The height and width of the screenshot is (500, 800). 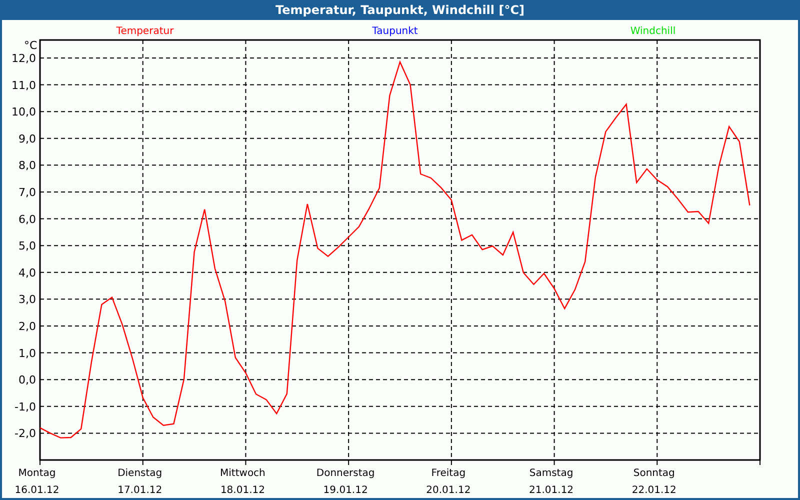 What do you see at coordinates (27, 380) in the screenshot?
I see `y-tick-label: 0,0` at bounding box center [27, 380].